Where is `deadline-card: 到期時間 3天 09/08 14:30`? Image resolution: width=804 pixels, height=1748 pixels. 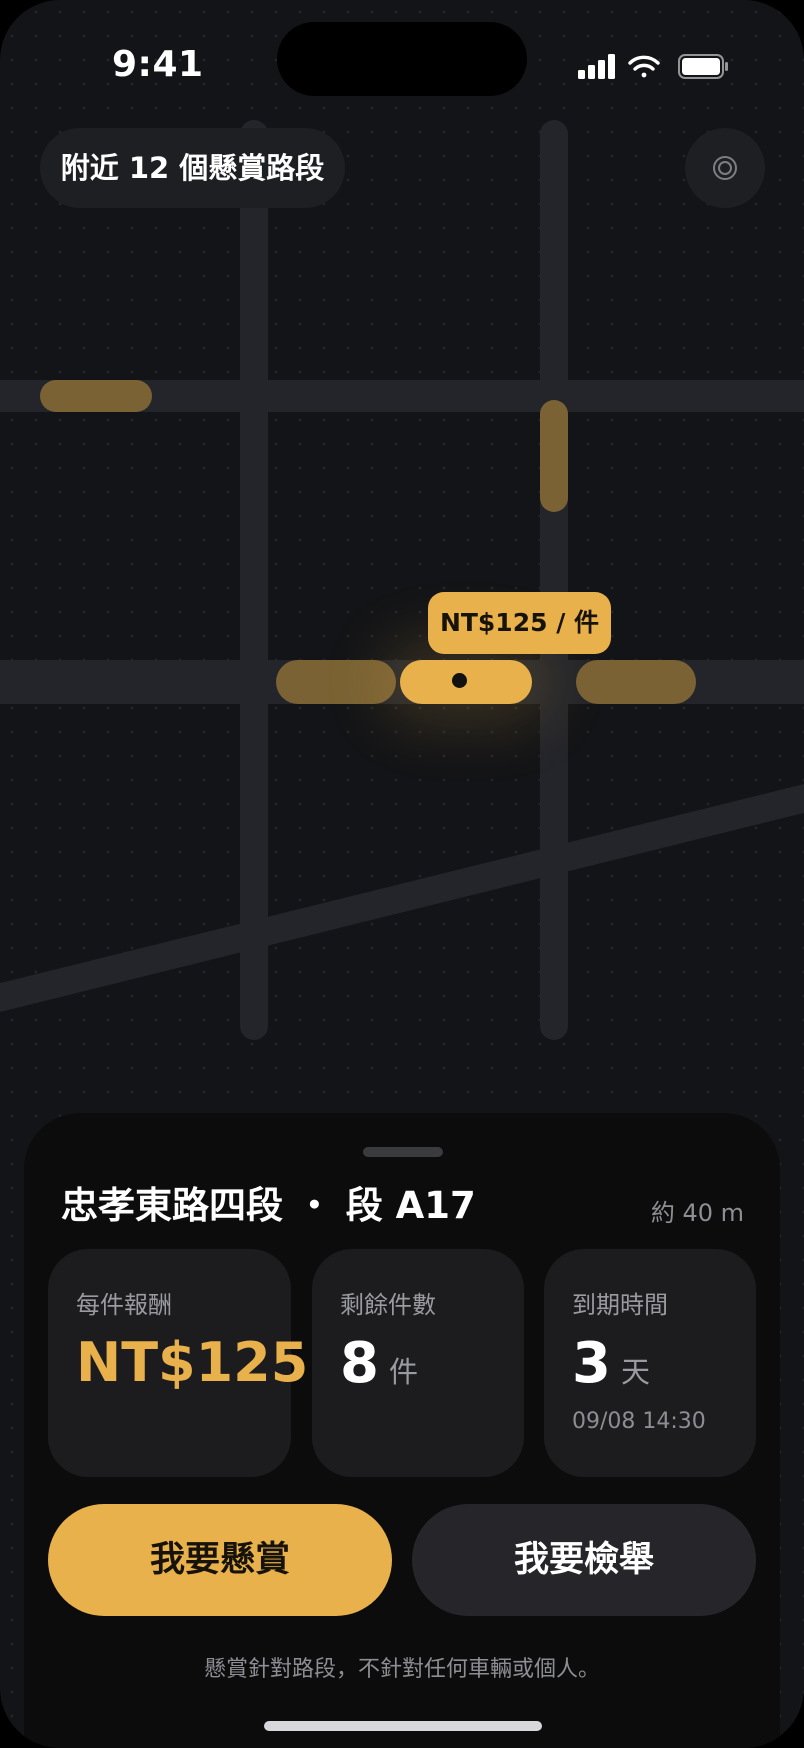
deadline-card: 到期時間 3天 09/08 14:30 is located at coordinates (650, 1363).